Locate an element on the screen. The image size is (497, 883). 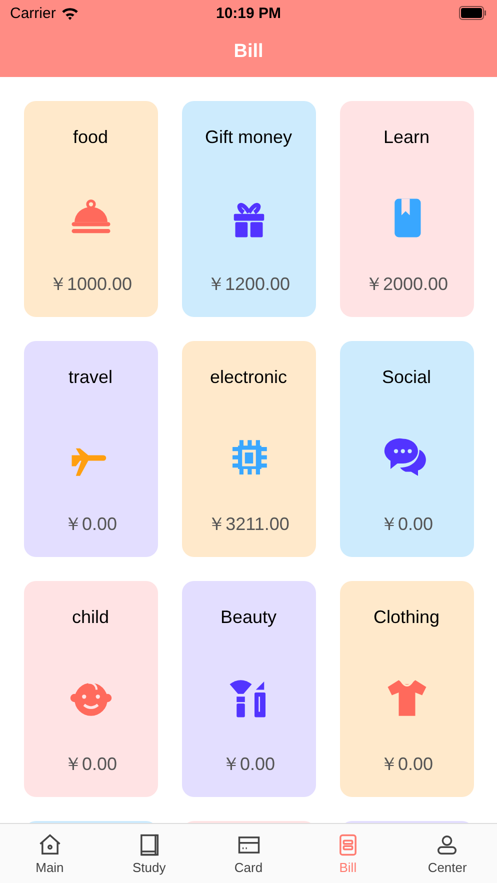
tab-item: Card is located at coordinates (248, 853).